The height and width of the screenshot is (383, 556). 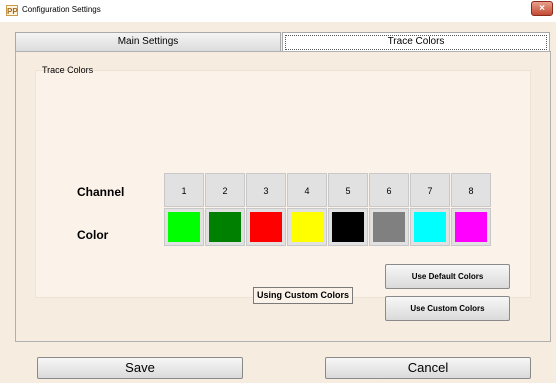 What do you see at coordinates (68, 70) in the screenshot?
I see `group-title: Trace Colors` at bounding box center [68, 70].